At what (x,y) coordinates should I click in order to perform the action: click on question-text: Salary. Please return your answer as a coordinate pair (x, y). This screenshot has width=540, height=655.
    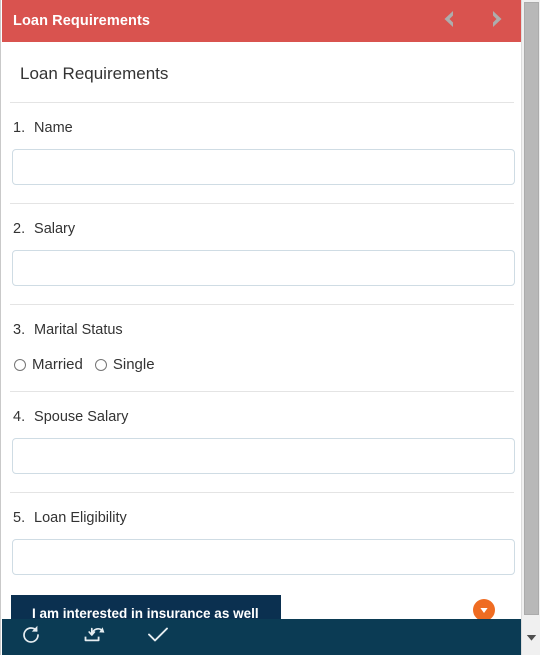
    Looking at the image, I should click on (55, 229).